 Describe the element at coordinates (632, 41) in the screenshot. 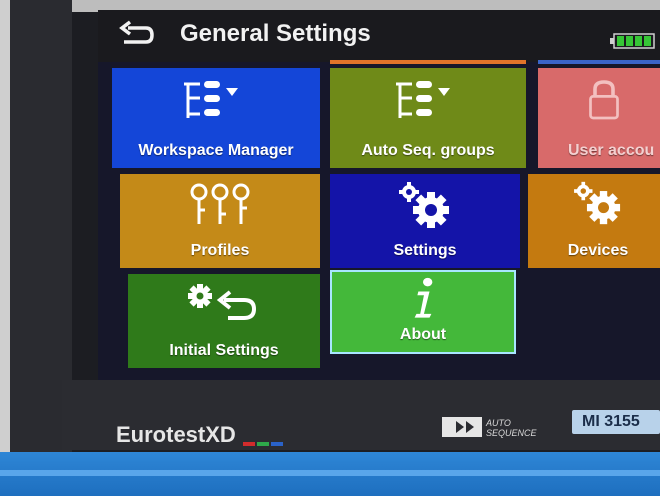

I see `battery-icon` at that location.